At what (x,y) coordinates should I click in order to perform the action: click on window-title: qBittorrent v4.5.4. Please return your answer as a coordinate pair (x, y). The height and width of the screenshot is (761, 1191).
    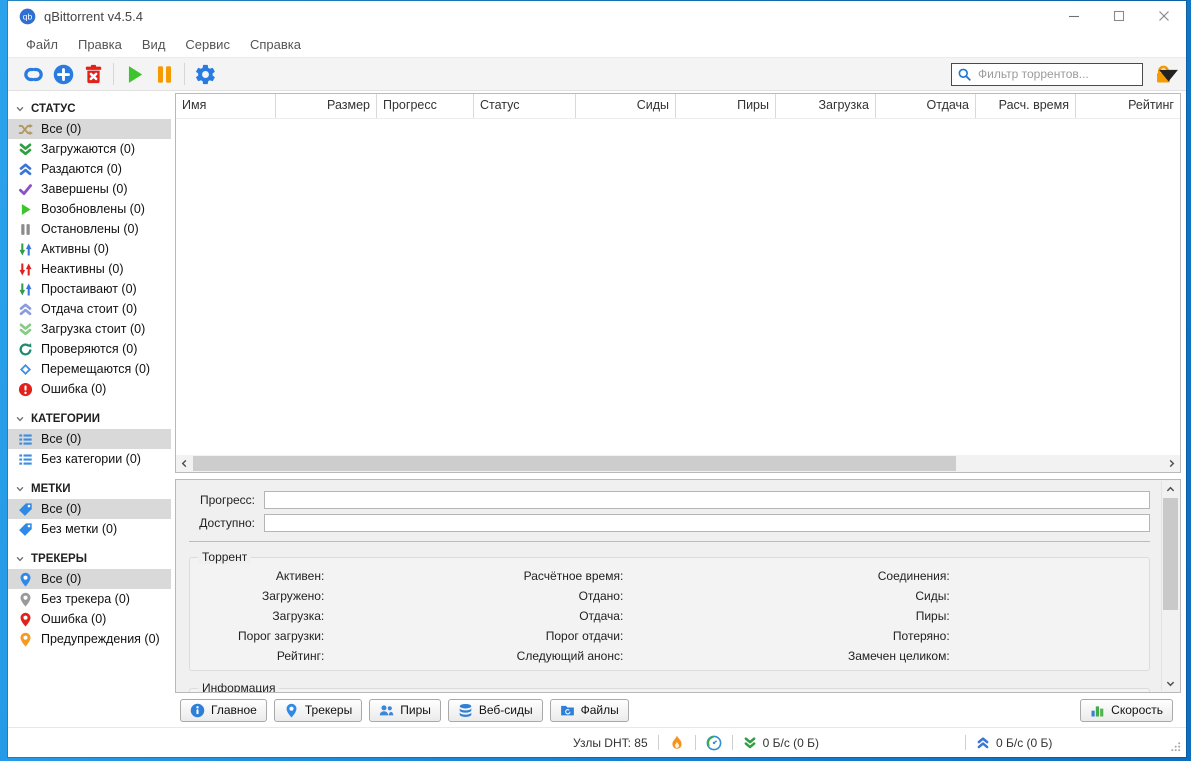
    Looking at the image, I should click on (93, 16).